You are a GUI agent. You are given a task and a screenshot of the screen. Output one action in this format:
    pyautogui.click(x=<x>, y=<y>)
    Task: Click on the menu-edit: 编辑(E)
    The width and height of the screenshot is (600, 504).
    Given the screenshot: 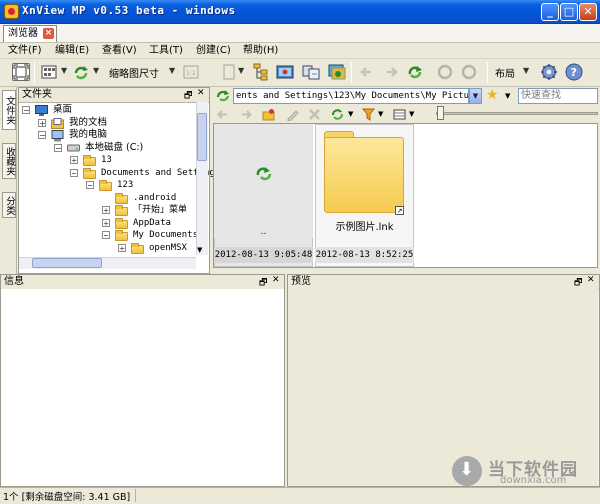 What is the action you would take?
    pyautogui.click(x=72, y=51)
    